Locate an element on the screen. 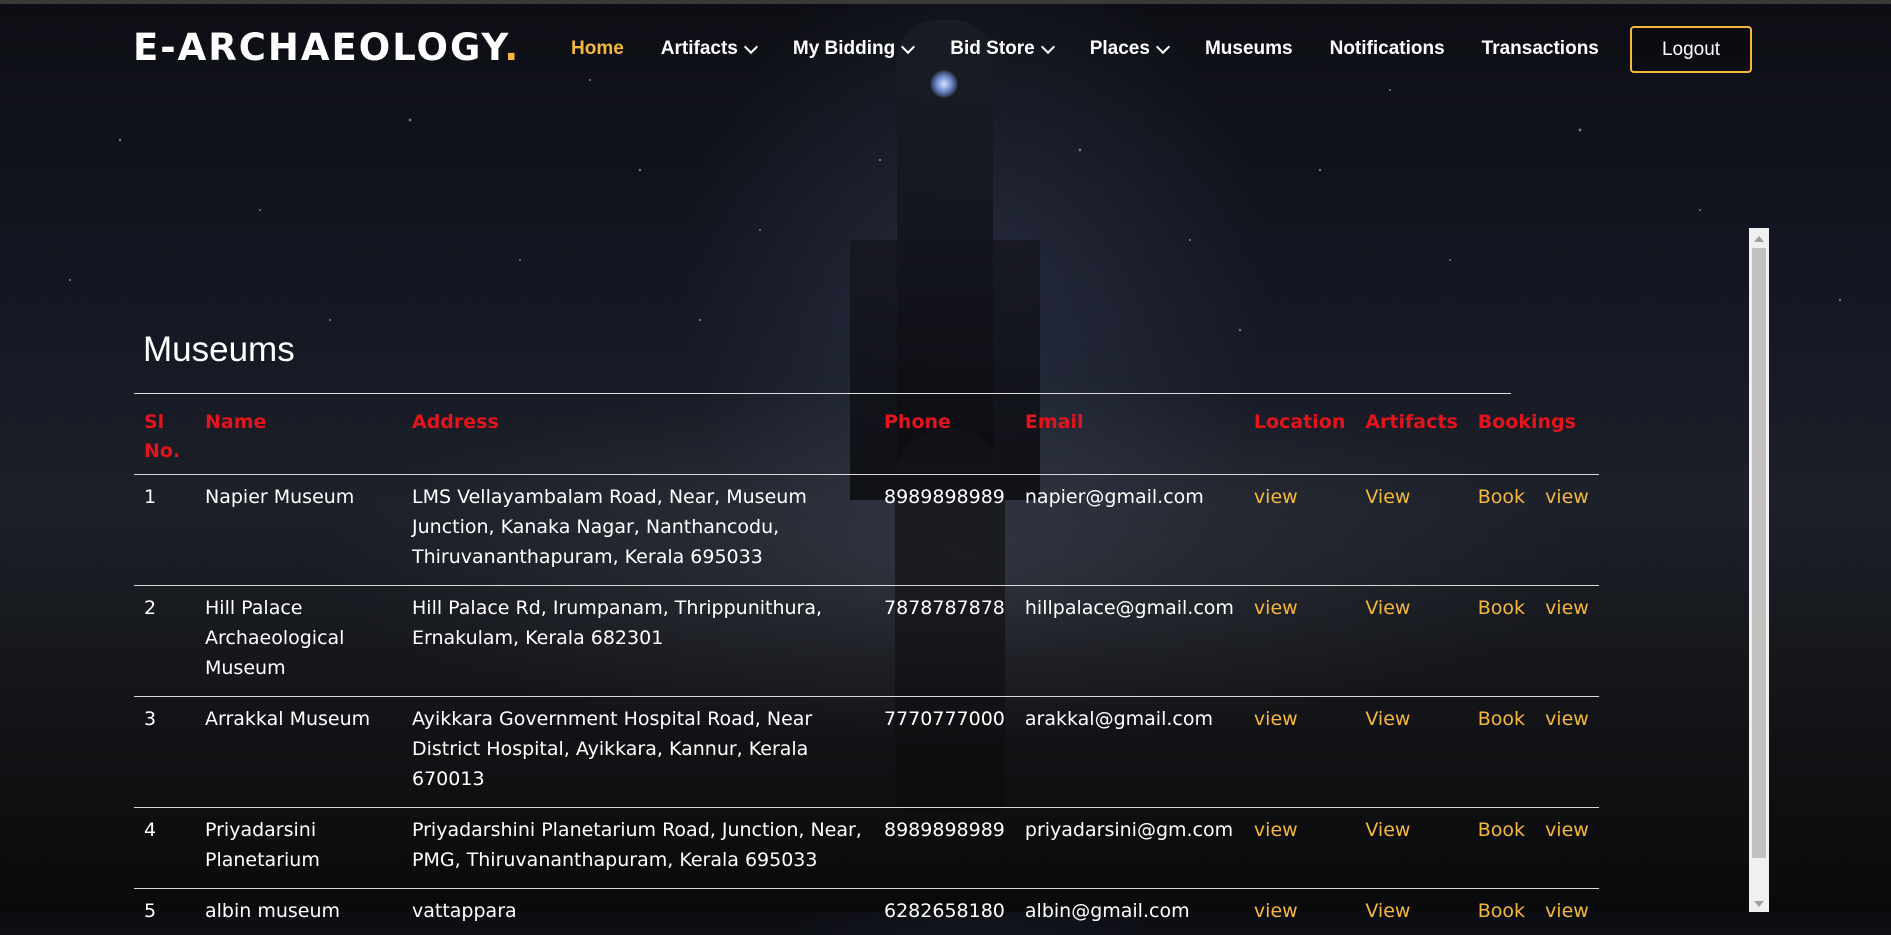  cell-name: Napier Museum is located at coordinates (298, 530).